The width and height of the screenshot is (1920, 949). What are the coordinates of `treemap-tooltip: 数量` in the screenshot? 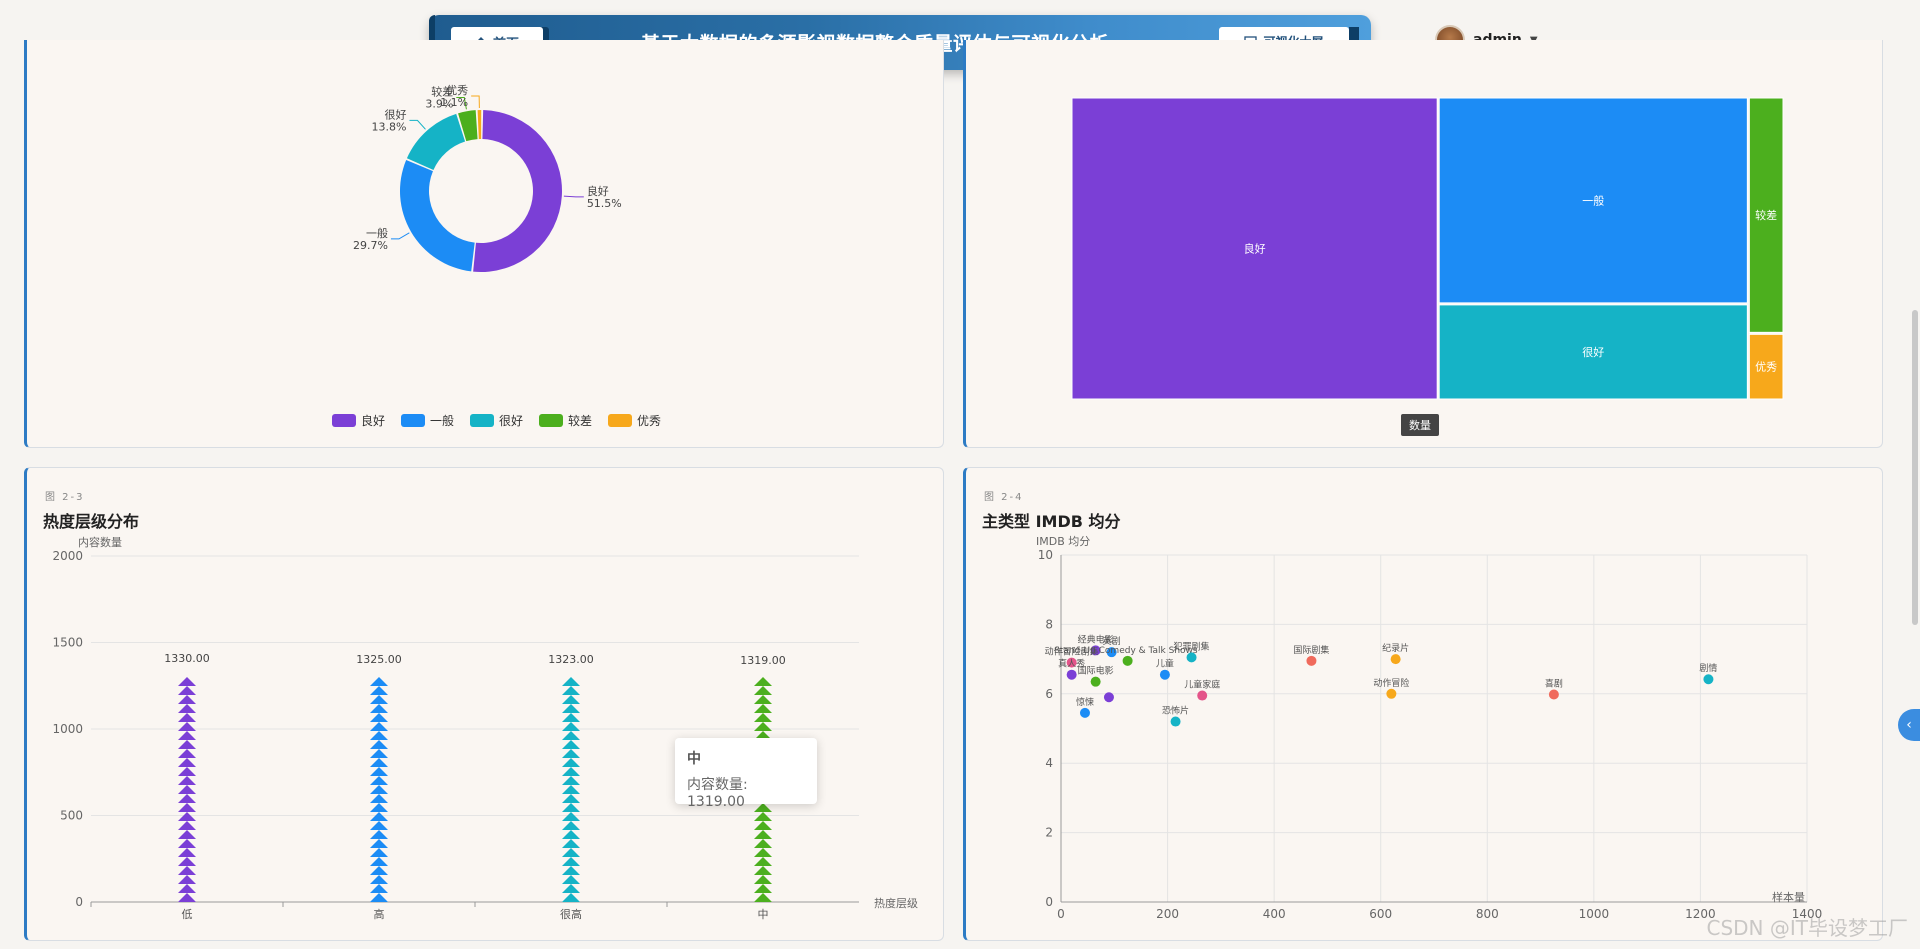 It's located at (1420, 425).